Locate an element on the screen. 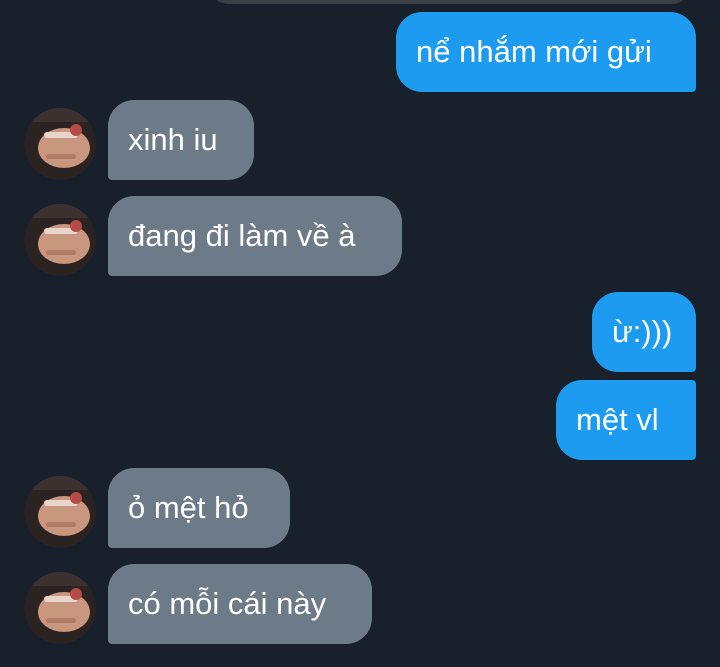 The width and height of the screenshot is (720, 667). message-bubble-outgoing: nể nhắm mới gửi is located at coordinates (546, 52).